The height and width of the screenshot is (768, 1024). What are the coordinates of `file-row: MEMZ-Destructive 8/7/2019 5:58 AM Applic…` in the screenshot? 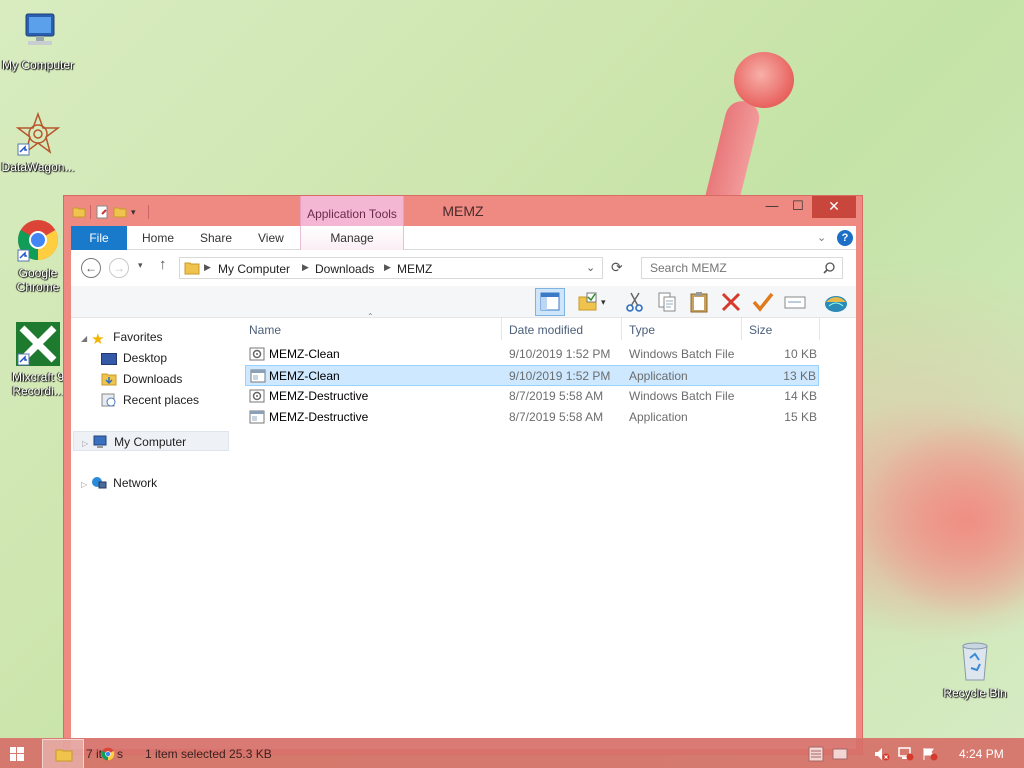 It's located at (532, 417).